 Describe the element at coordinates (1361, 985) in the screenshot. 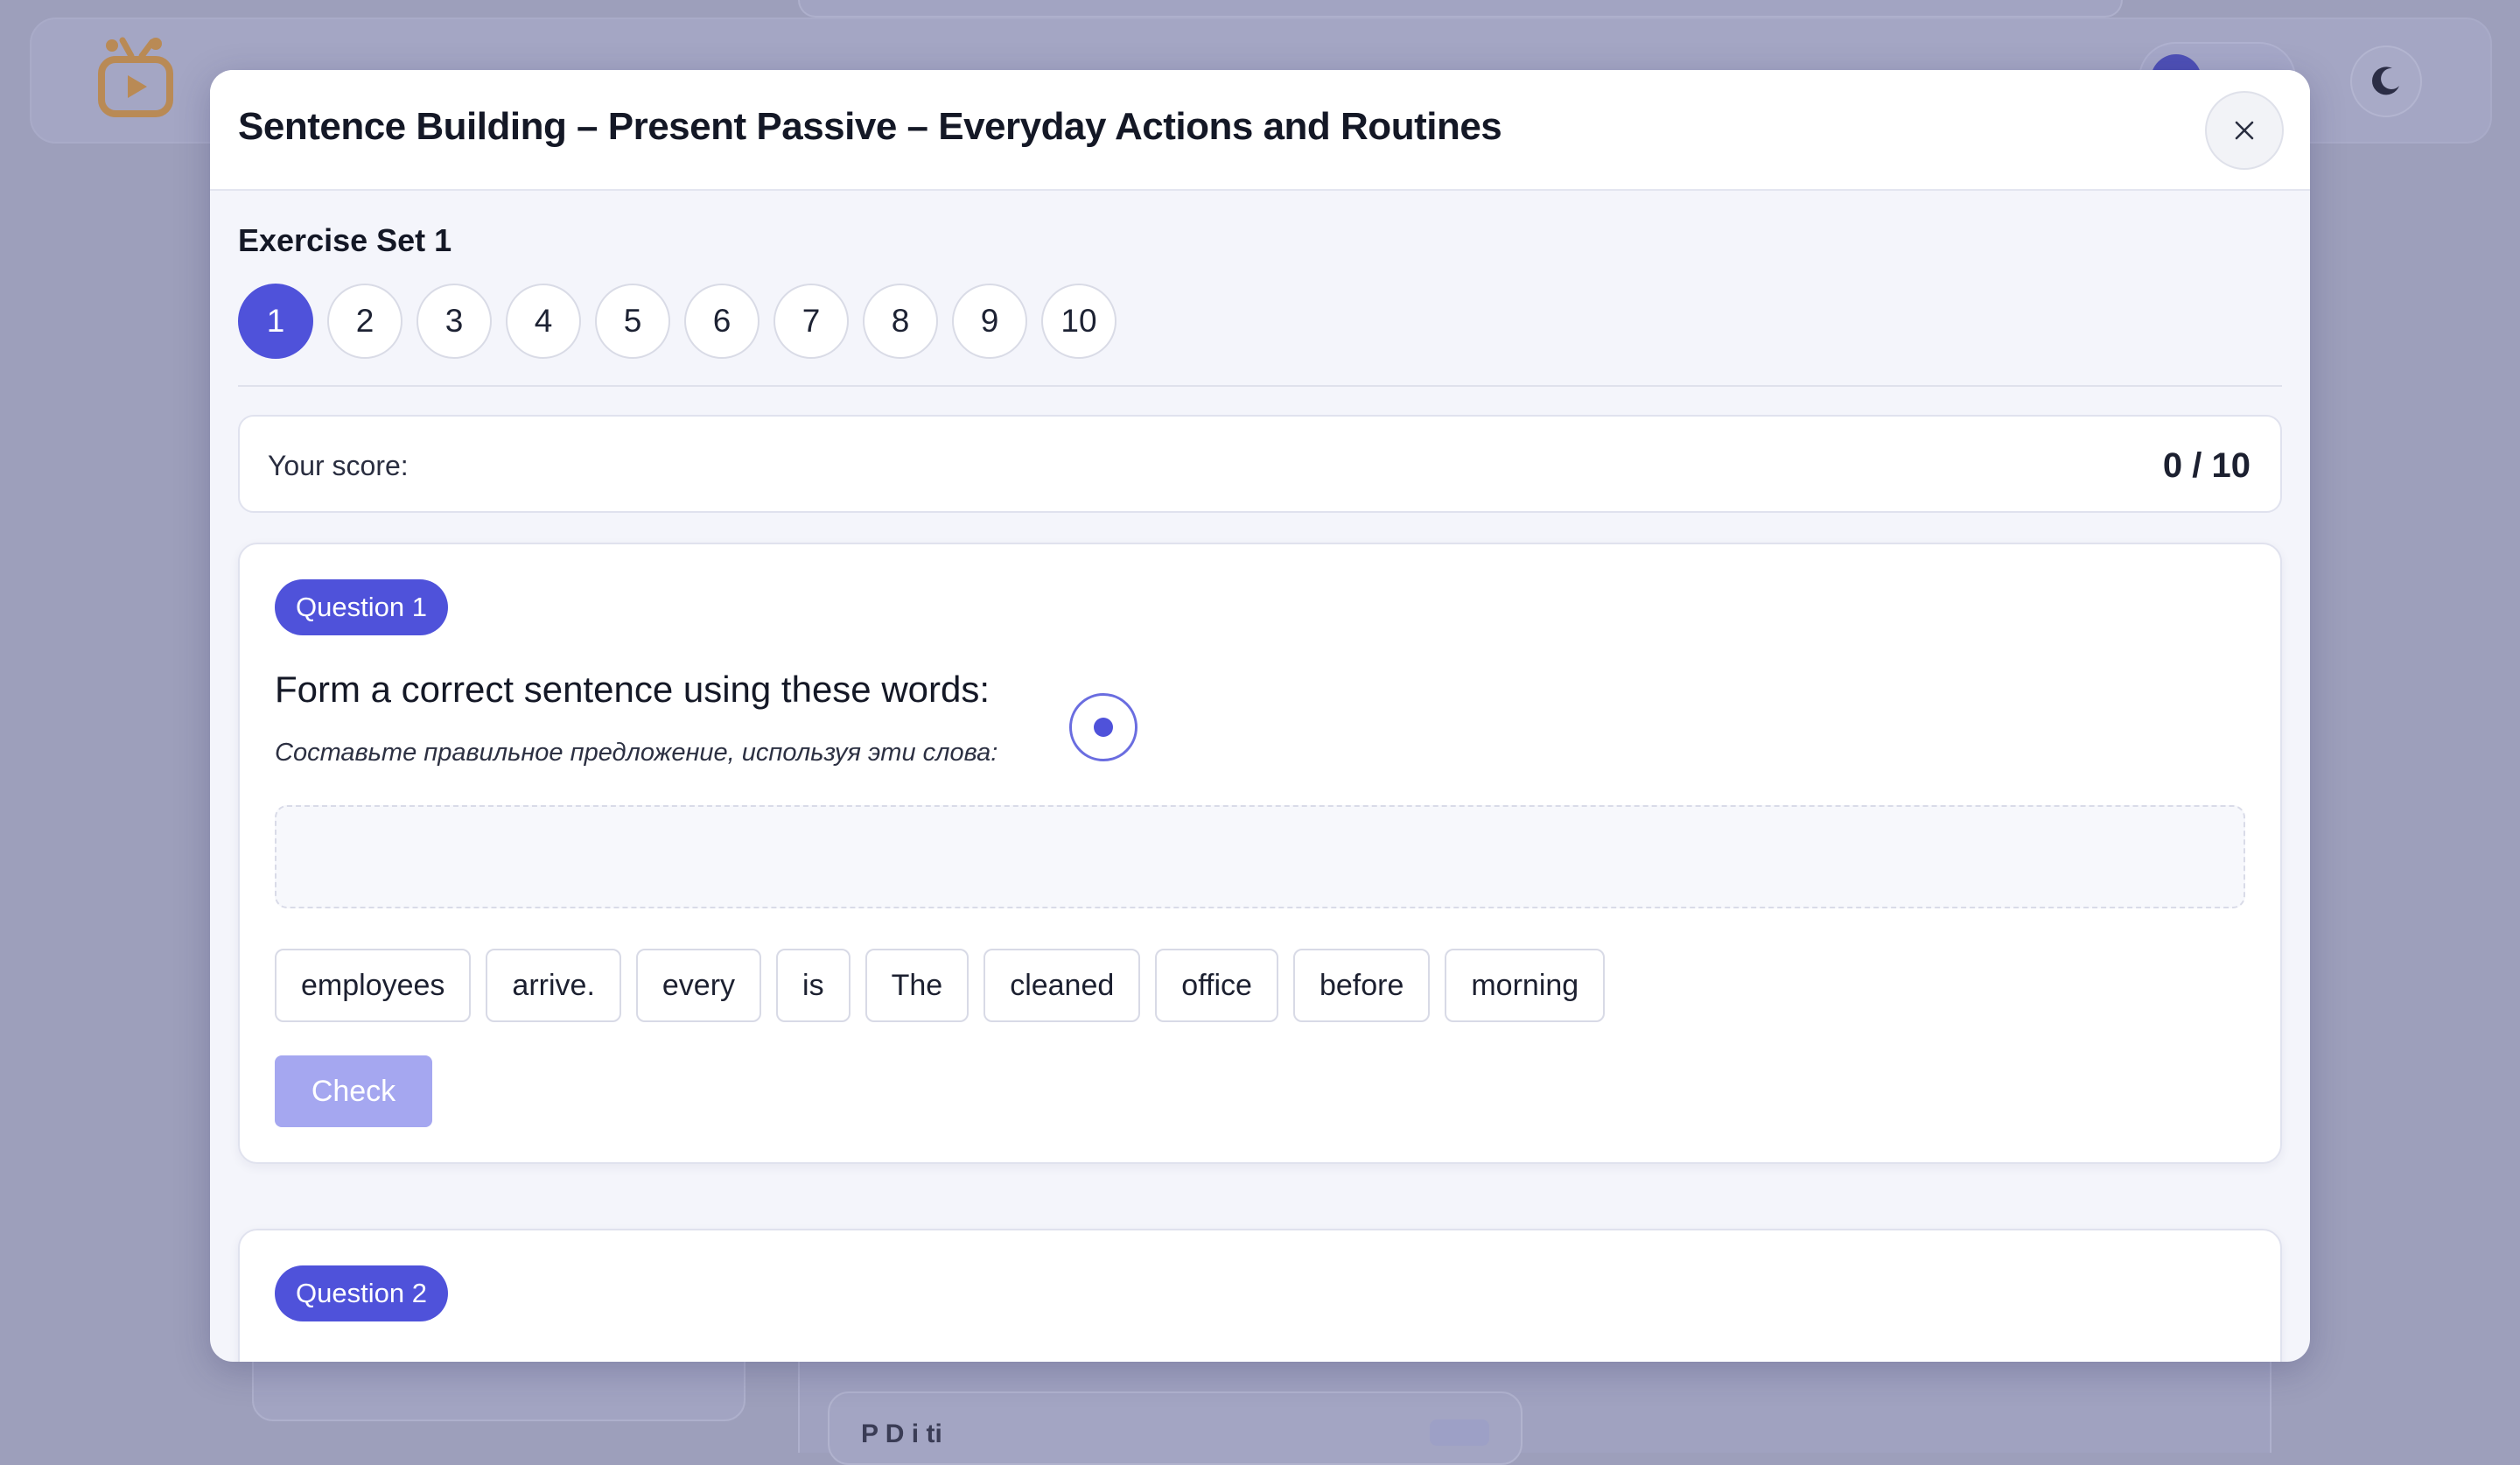

I see `word-chip: before` at that location.